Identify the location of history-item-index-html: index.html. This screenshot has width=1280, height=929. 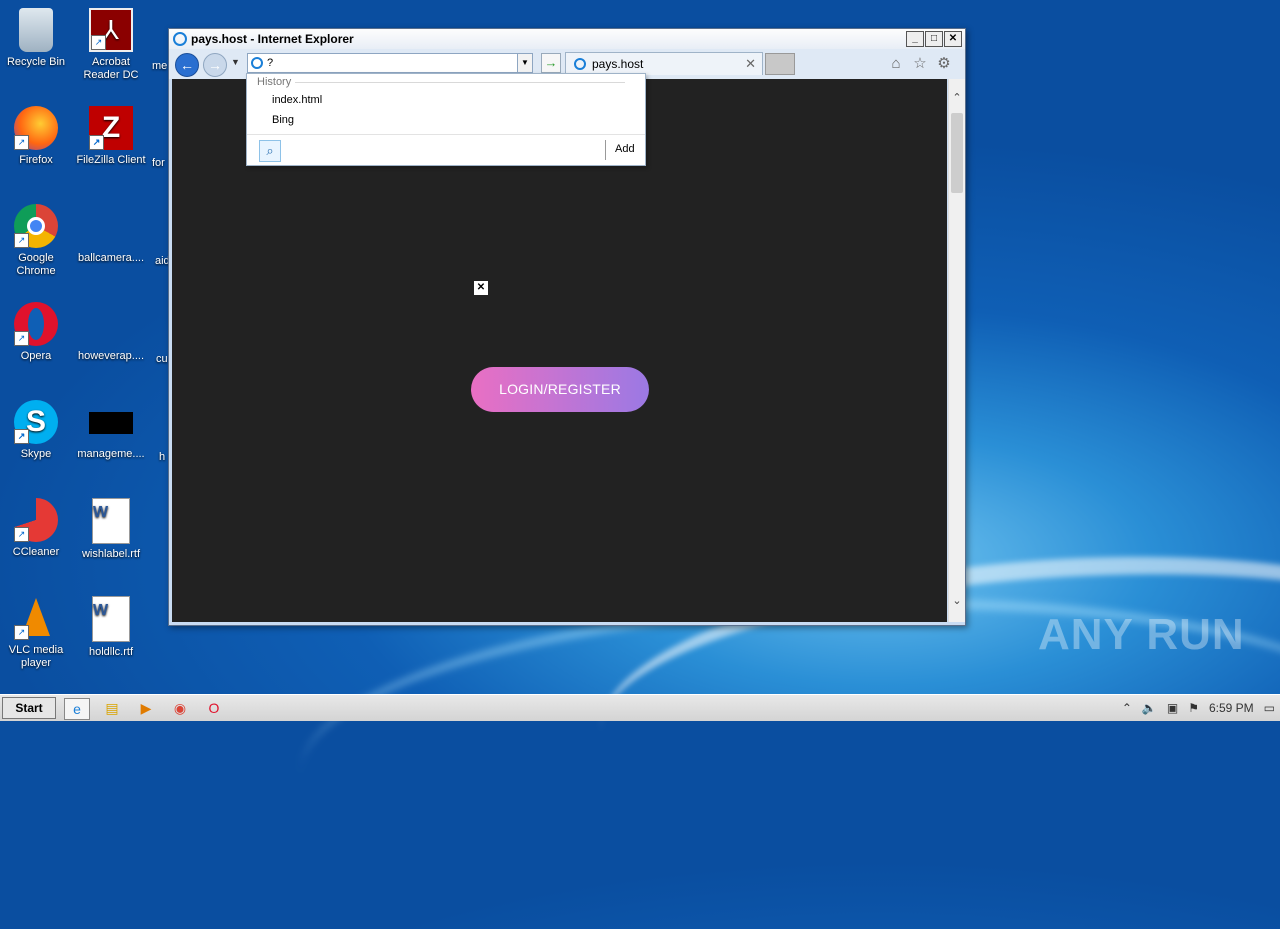
(297, 100).